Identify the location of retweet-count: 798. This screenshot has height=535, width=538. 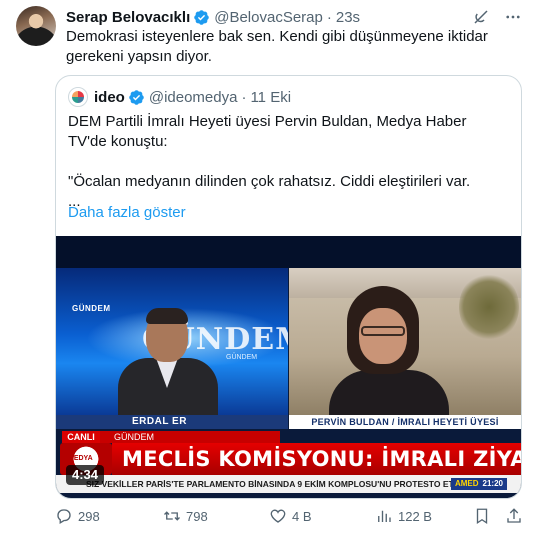
(197, 516).